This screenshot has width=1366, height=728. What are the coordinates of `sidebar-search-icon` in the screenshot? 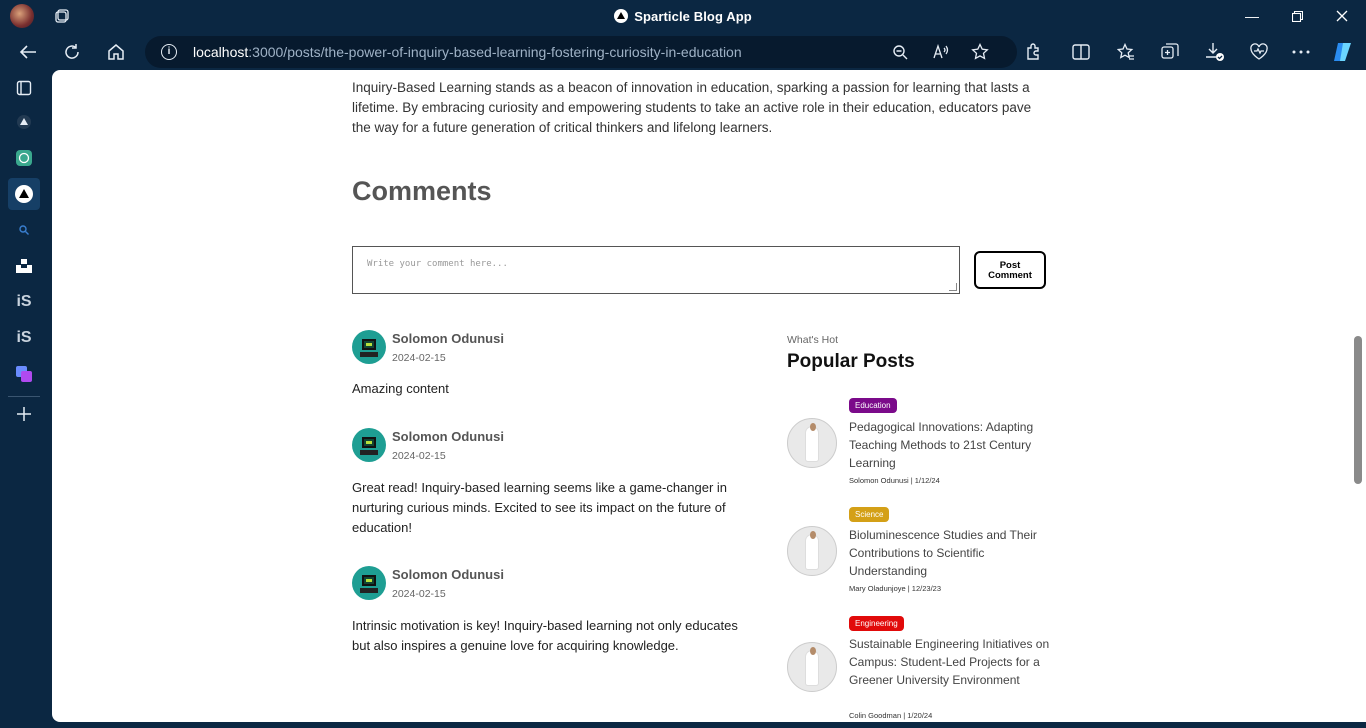 It's located at (24, 230).